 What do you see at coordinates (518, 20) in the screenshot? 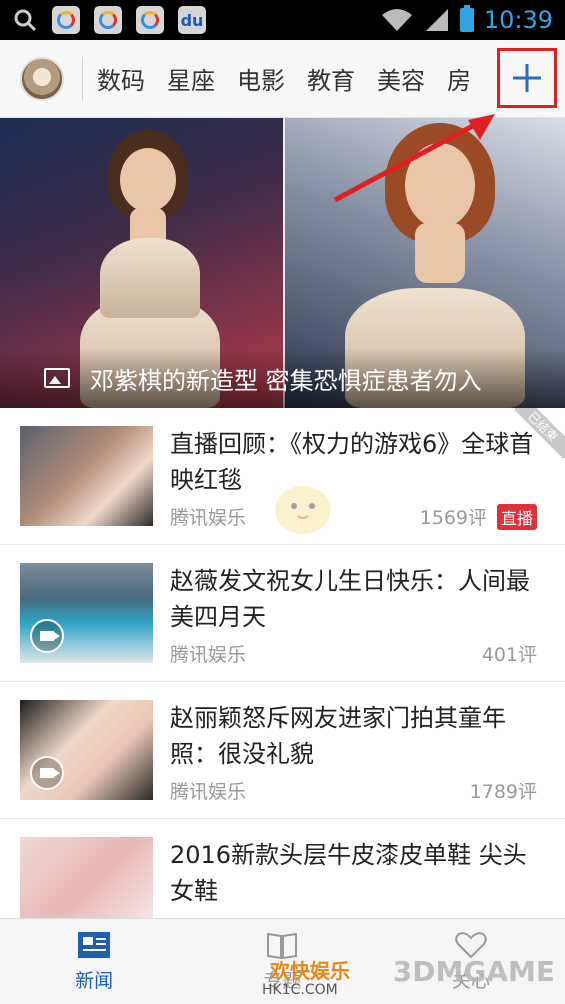
I see `status-time: 10:39` at bounding box center [518, 20].